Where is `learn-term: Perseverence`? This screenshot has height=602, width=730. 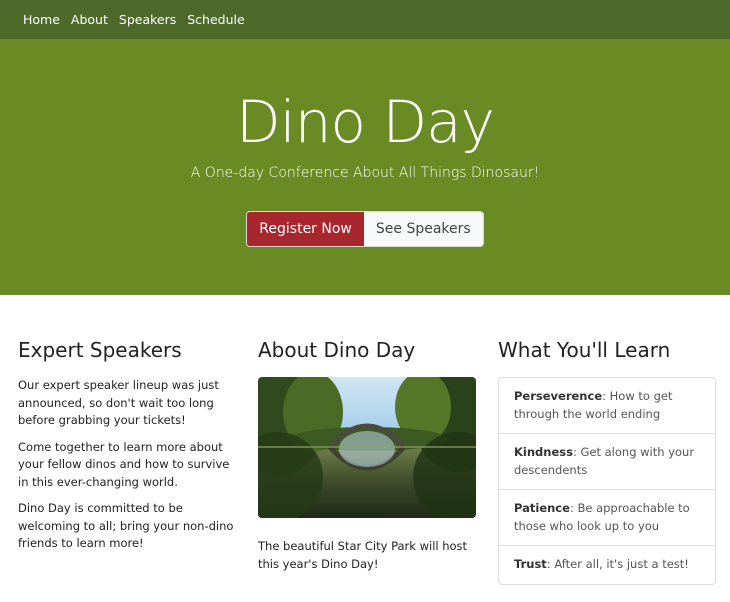
learn-term: Perseverence is located at coordinates (558, 396).